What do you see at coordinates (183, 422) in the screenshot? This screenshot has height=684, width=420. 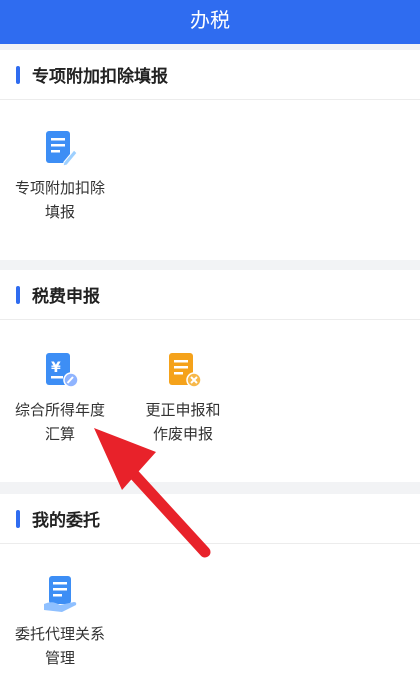 I see `item-label: 更正申报和 作废申报` at bounding box center [183, 422].